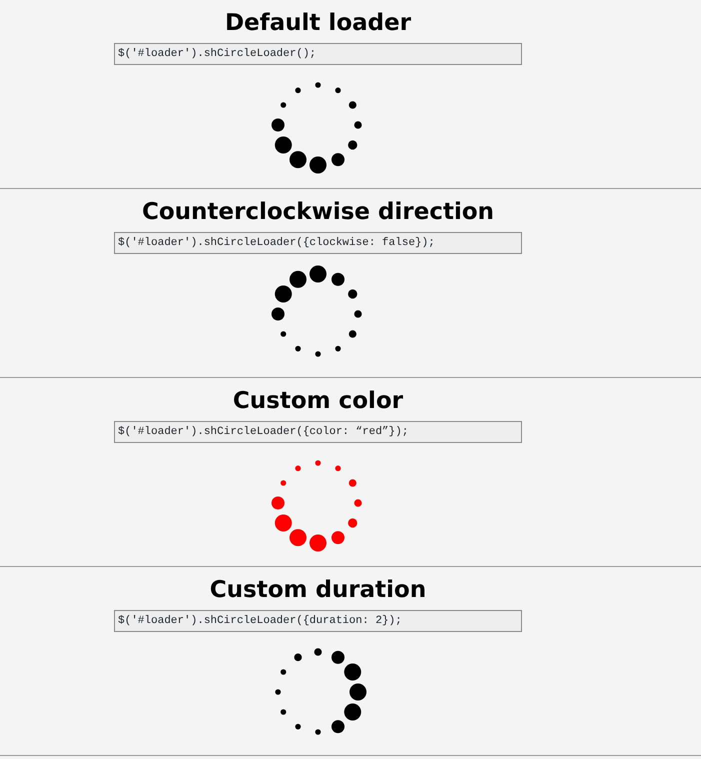  What do you see at coordinates (318, 243) in the screenshot?
I see `code-snippet: $('#loader').shCircleLoader({clockwise: false});` at bounding box center [318, 243].